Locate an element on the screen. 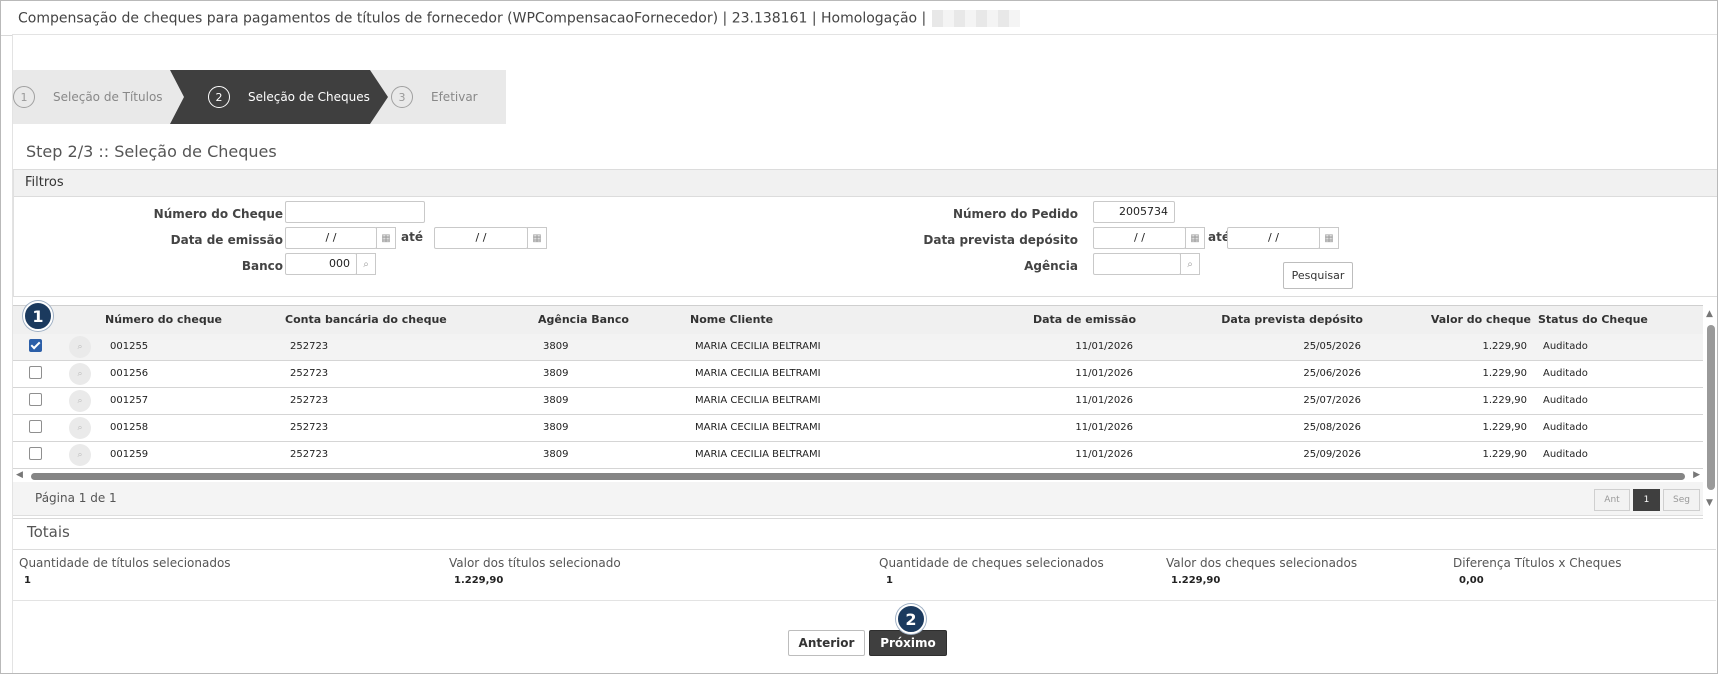  step-label: Seleção de Títulos is located at coordinates (108, 97).